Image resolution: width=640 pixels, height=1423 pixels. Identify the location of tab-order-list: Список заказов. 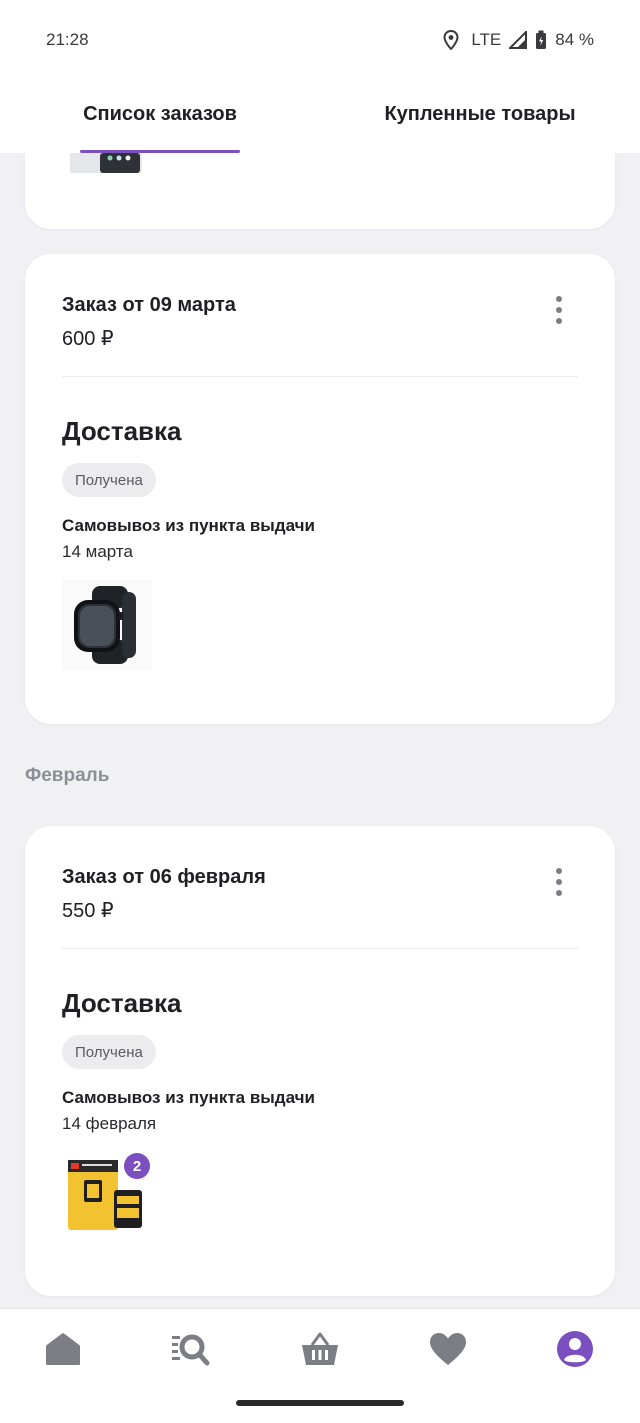
(160, 116).